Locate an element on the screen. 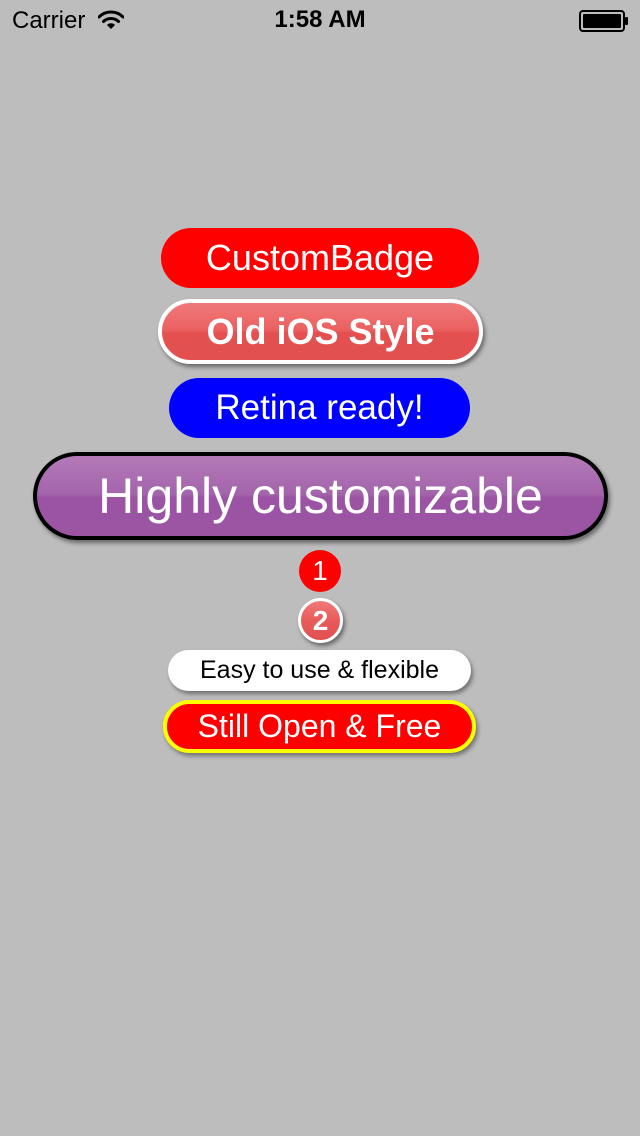 The image size is (640, 1136). custombadge-badge: CustomBadge is located at coordinates (320, 258).